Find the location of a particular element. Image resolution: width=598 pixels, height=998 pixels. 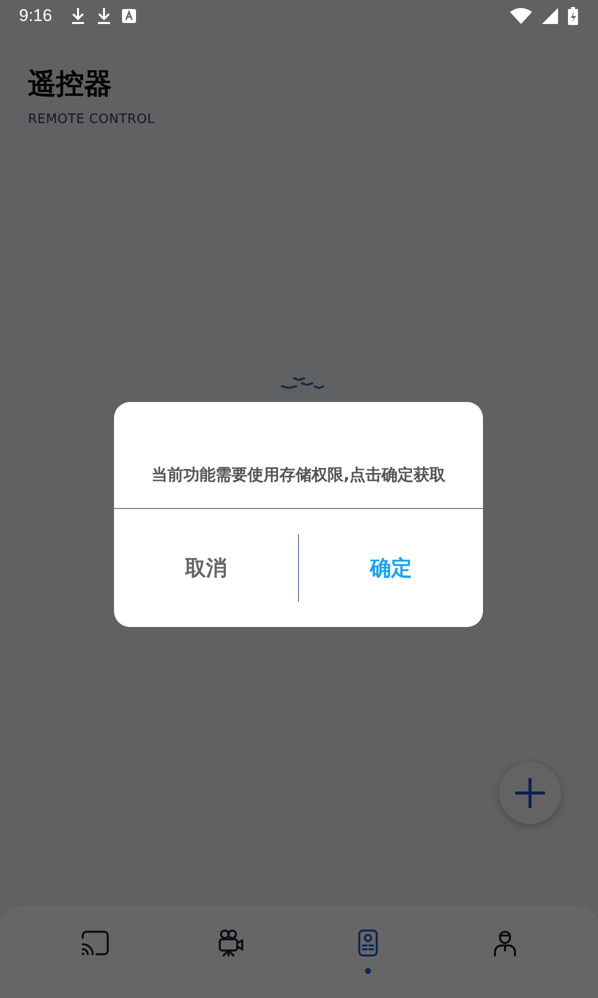

battery-icon is located at coordinates (573, 16).